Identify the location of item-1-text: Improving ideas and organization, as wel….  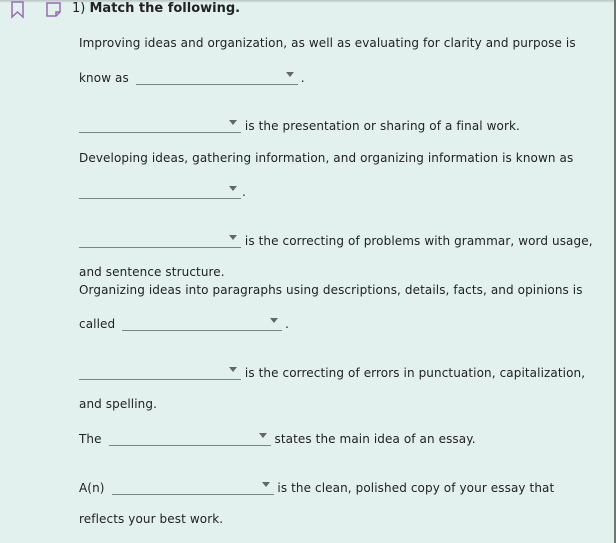
(327, 43).